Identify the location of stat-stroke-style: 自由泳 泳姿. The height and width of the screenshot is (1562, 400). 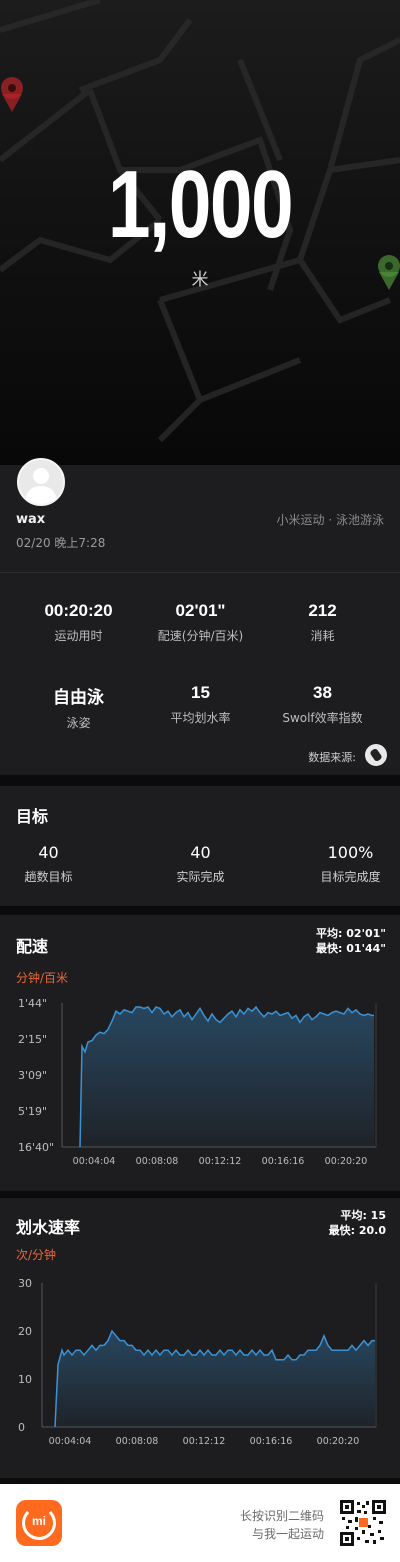
(78, 707).